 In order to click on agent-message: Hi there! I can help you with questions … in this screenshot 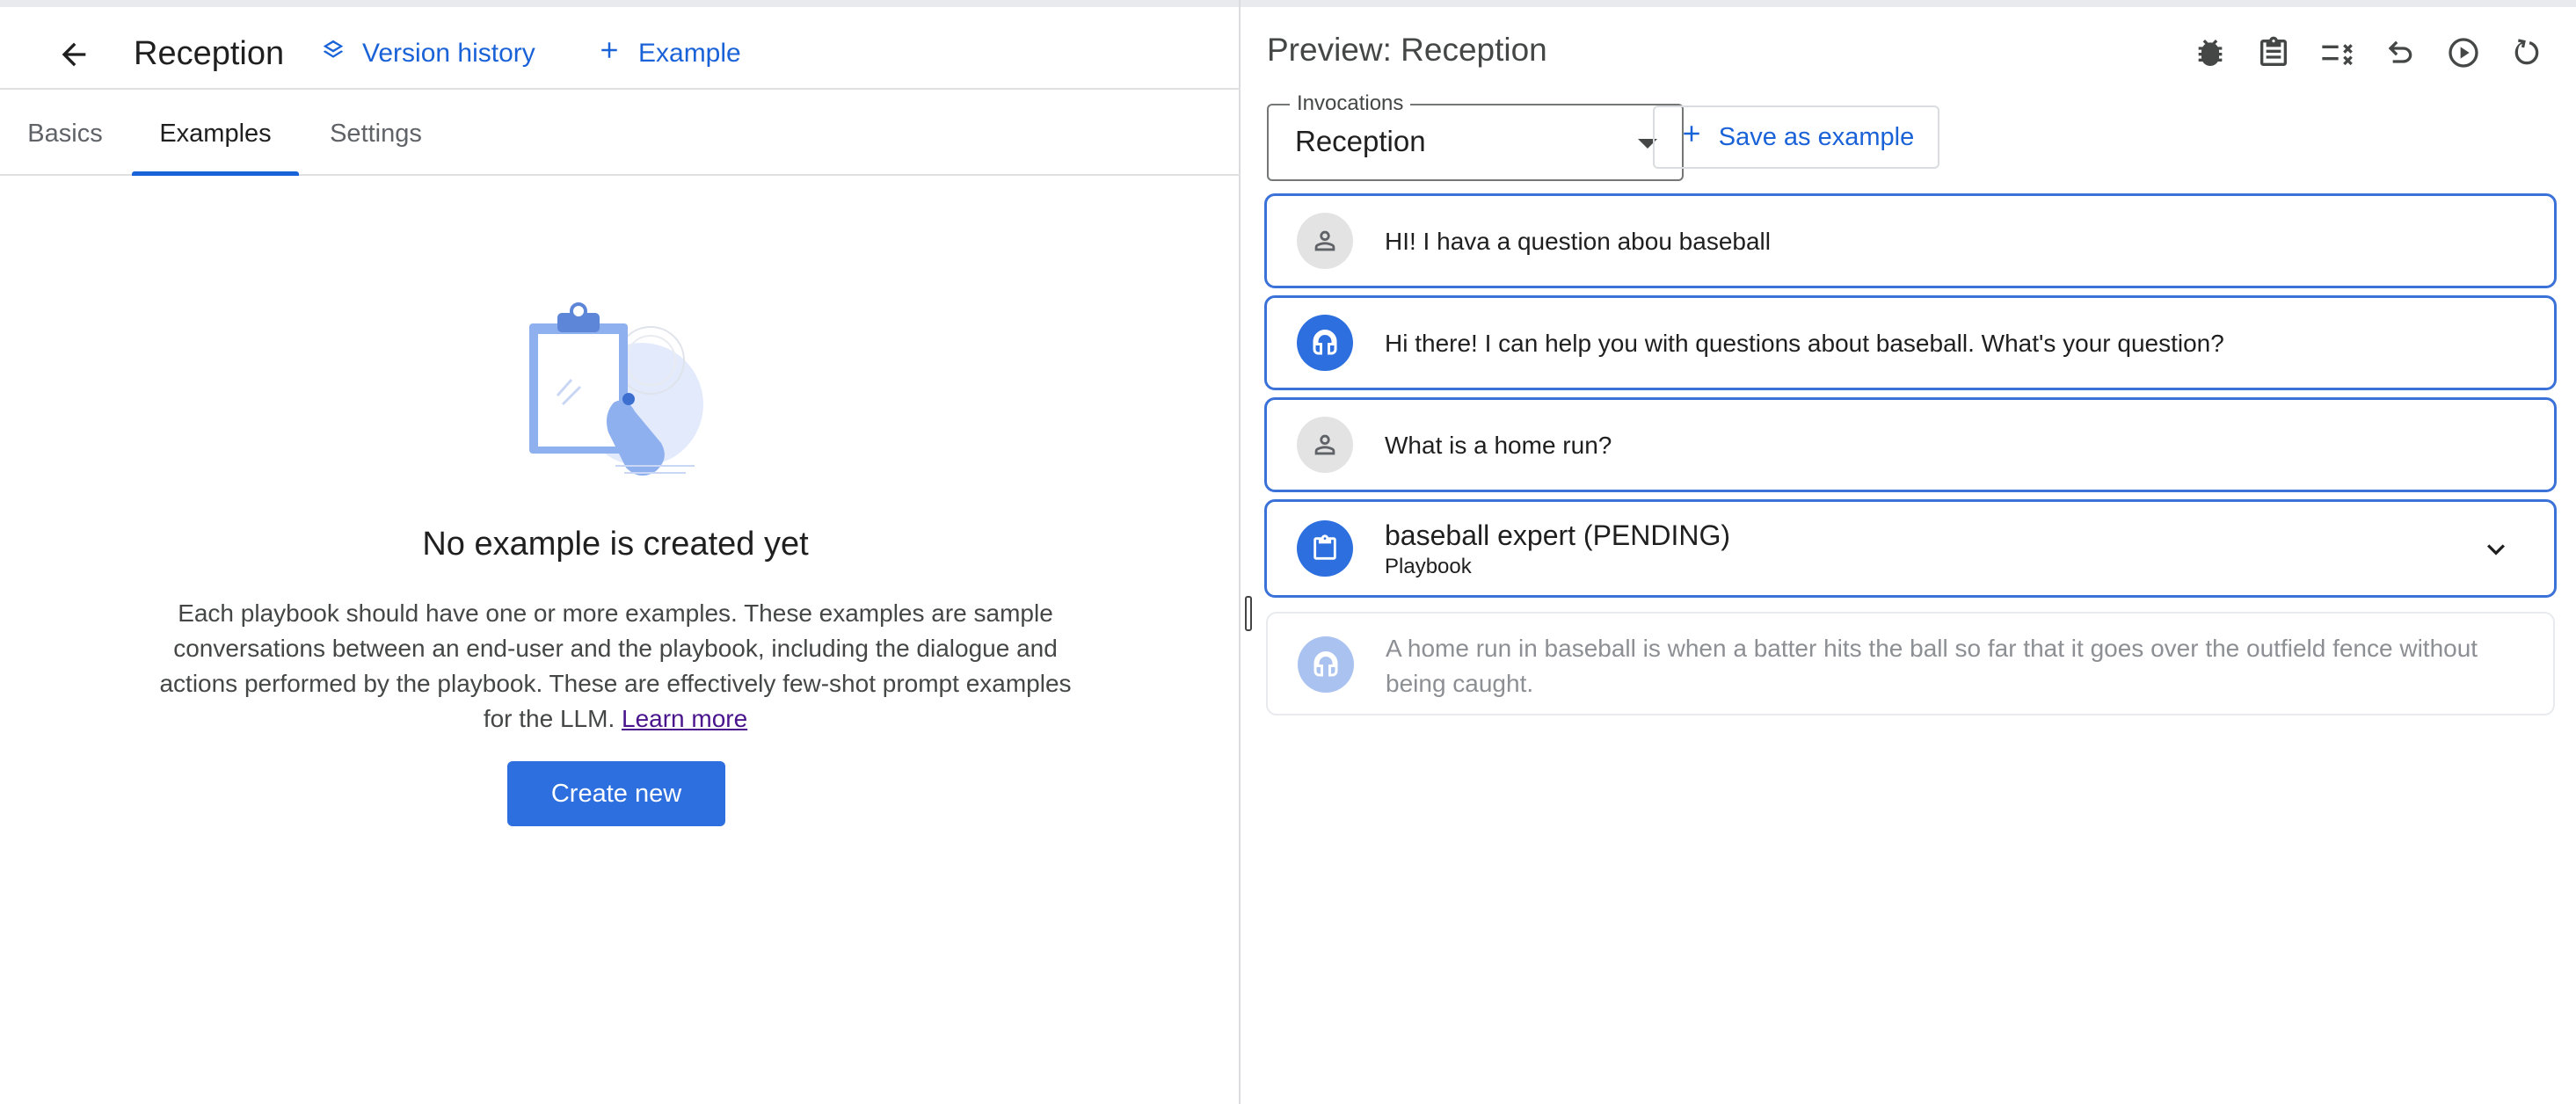, I will do `click(1910, 342)`.